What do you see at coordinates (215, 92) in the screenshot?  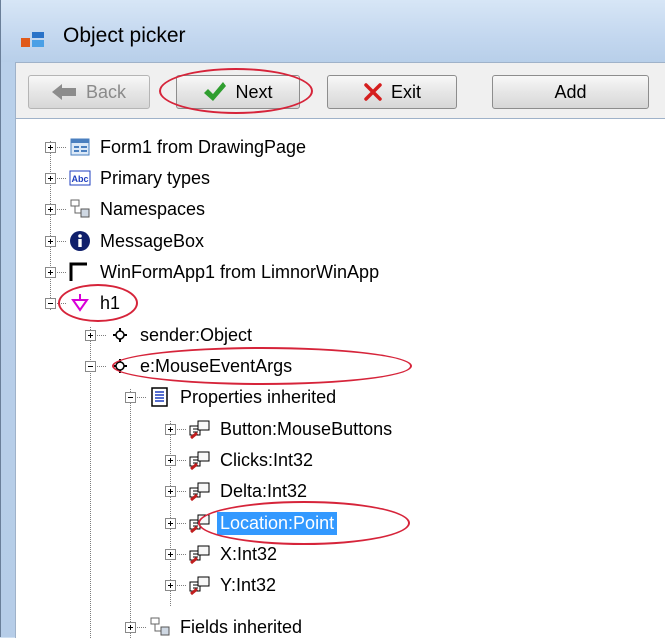 I see `checkmark-icon` at bounding box center [215, 92].